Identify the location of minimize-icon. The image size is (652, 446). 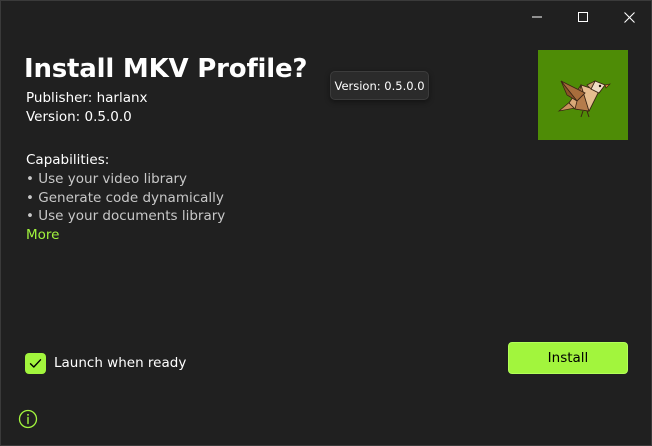
(537, 17).